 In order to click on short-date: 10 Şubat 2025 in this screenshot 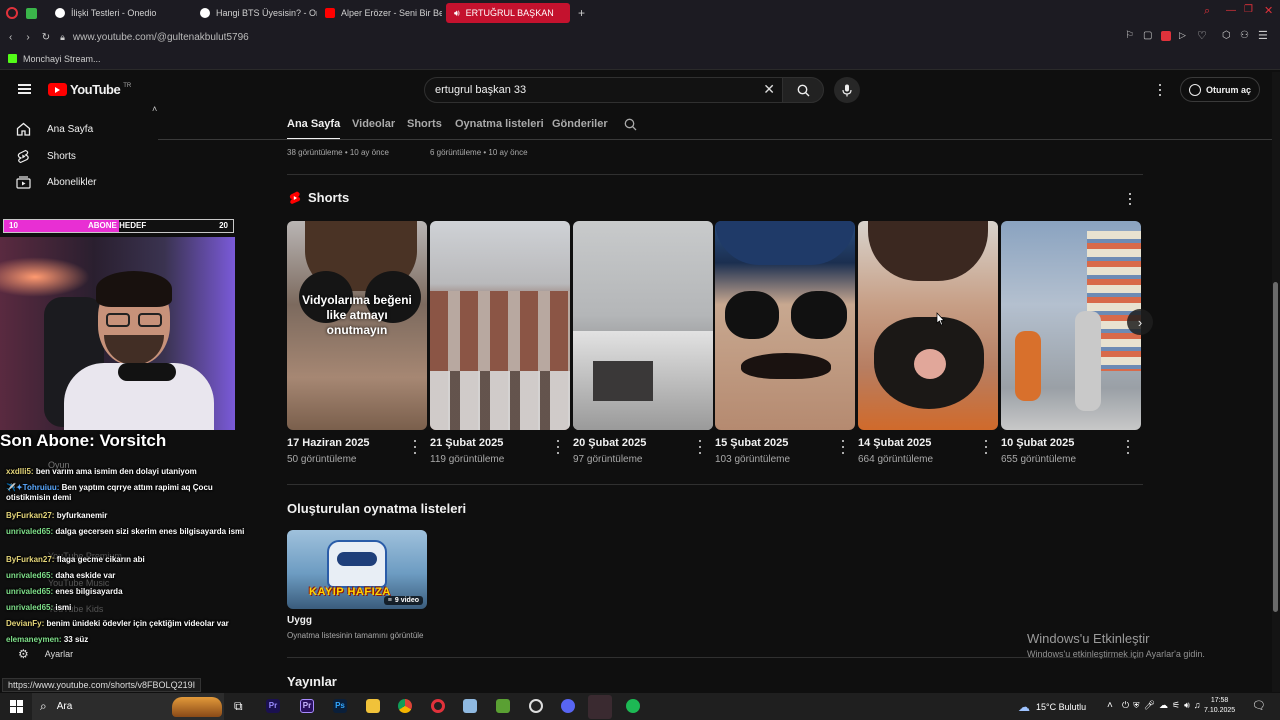, I will do `click(1037, 443)`.